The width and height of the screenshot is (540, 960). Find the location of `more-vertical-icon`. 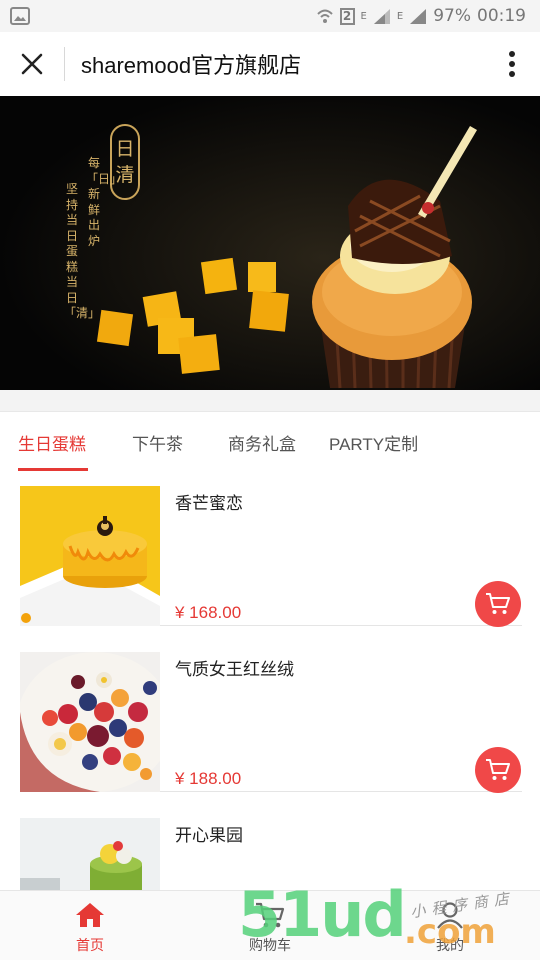

more-vertical-icon is located at coordinates (512, 64).